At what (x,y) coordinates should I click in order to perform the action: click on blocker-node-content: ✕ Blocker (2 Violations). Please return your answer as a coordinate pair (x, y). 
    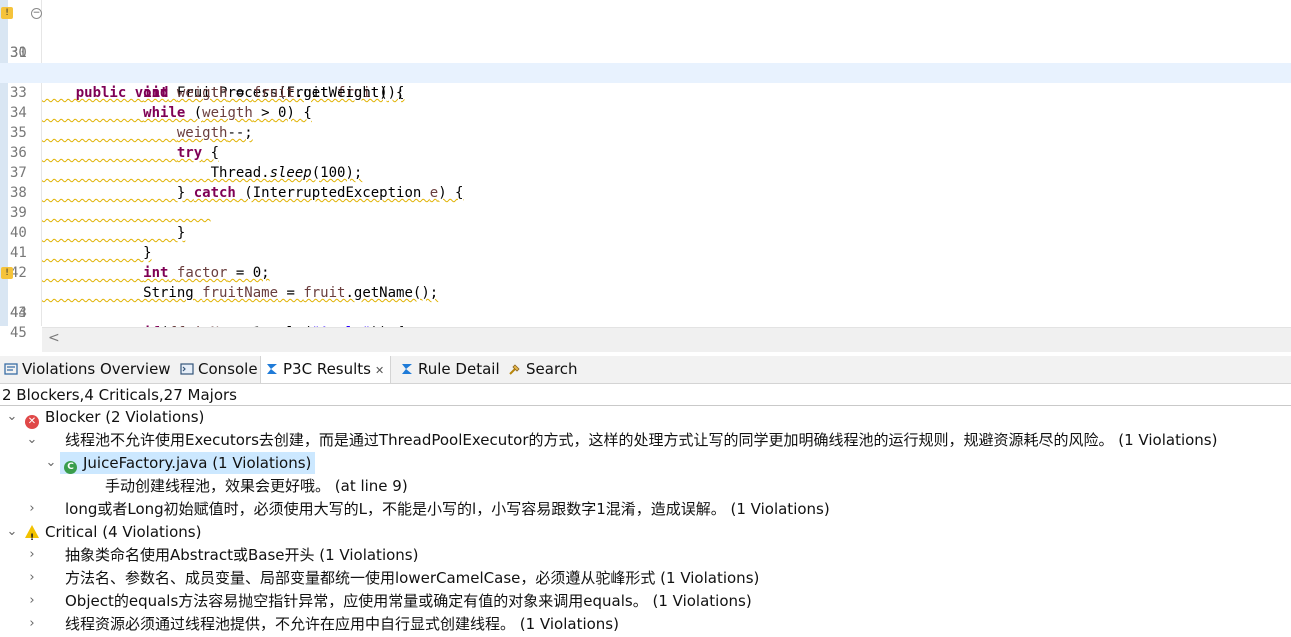
    Looking at the image, I should click on (114, 417).